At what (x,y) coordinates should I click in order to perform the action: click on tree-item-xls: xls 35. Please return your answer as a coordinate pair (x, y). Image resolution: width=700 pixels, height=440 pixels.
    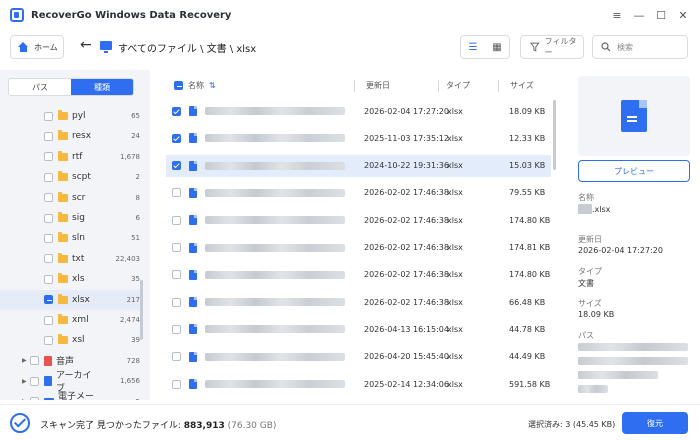
    Looking at the image, I should click on (70, 279).